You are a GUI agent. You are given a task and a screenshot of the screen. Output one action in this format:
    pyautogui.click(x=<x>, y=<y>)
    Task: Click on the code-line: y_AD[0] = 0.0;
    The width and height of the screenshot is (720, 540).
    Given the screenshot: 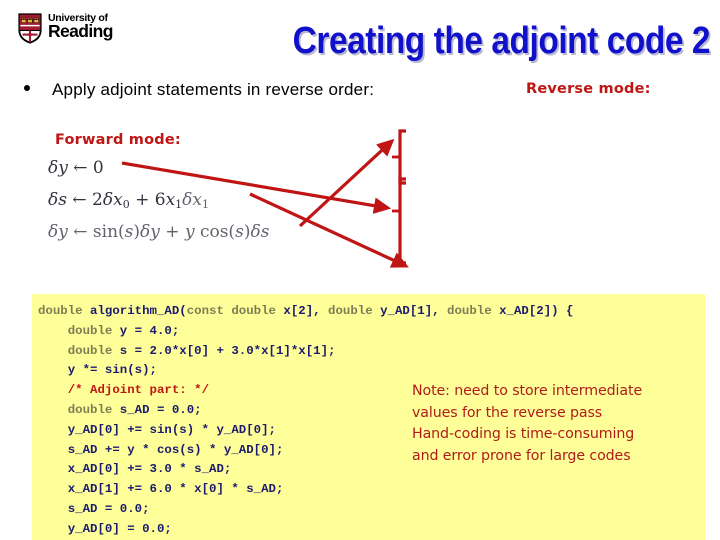 What is the action you would take?
    pyautogui.click(x=371, y=530)
    